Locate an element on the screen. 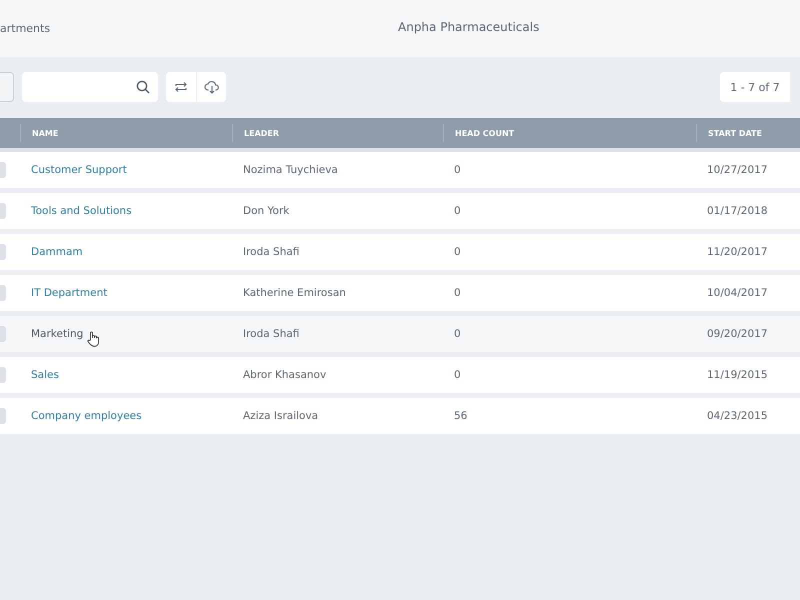  table-cell: 10/27/2017 is located at coordinates (737, 170).